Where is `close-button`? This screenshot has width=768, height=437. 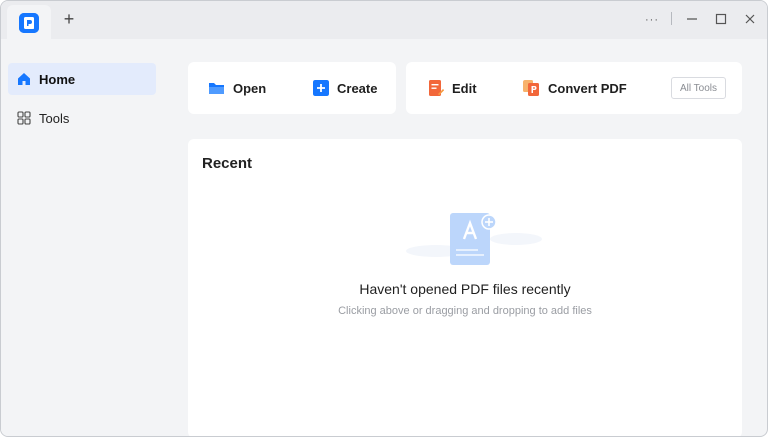
close-button is located at coordinates (750, 19).